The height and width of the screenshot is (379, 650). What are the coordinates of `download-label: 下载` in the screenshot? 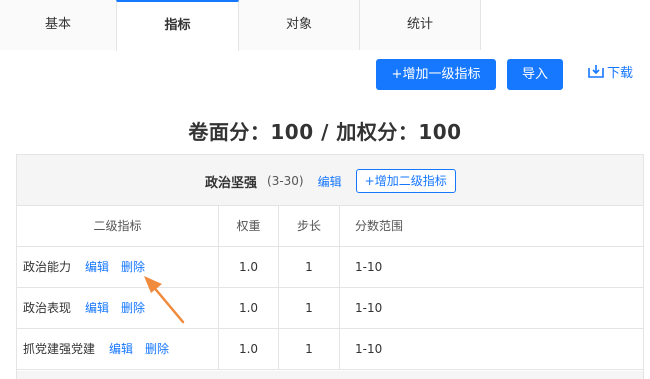 It's located at (620, 73).